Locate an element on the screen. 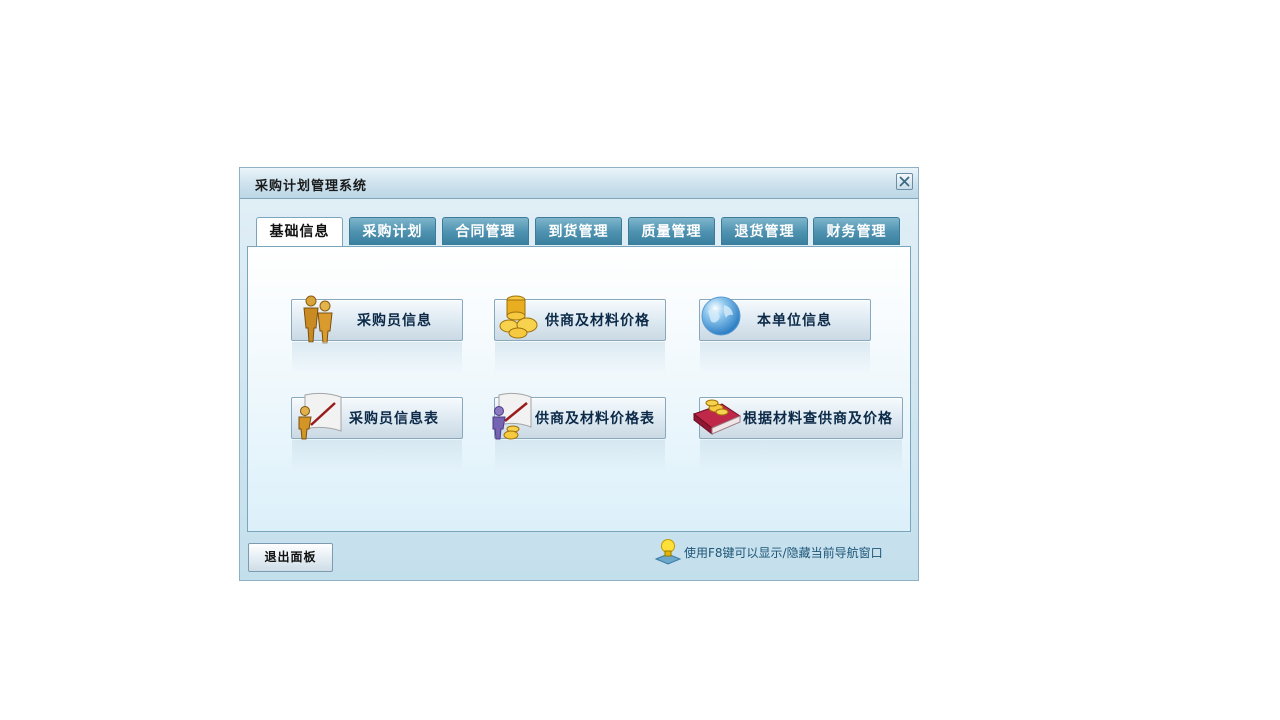  tab-purchase-plan: 采购计划 is located at coordinates (392, 231).